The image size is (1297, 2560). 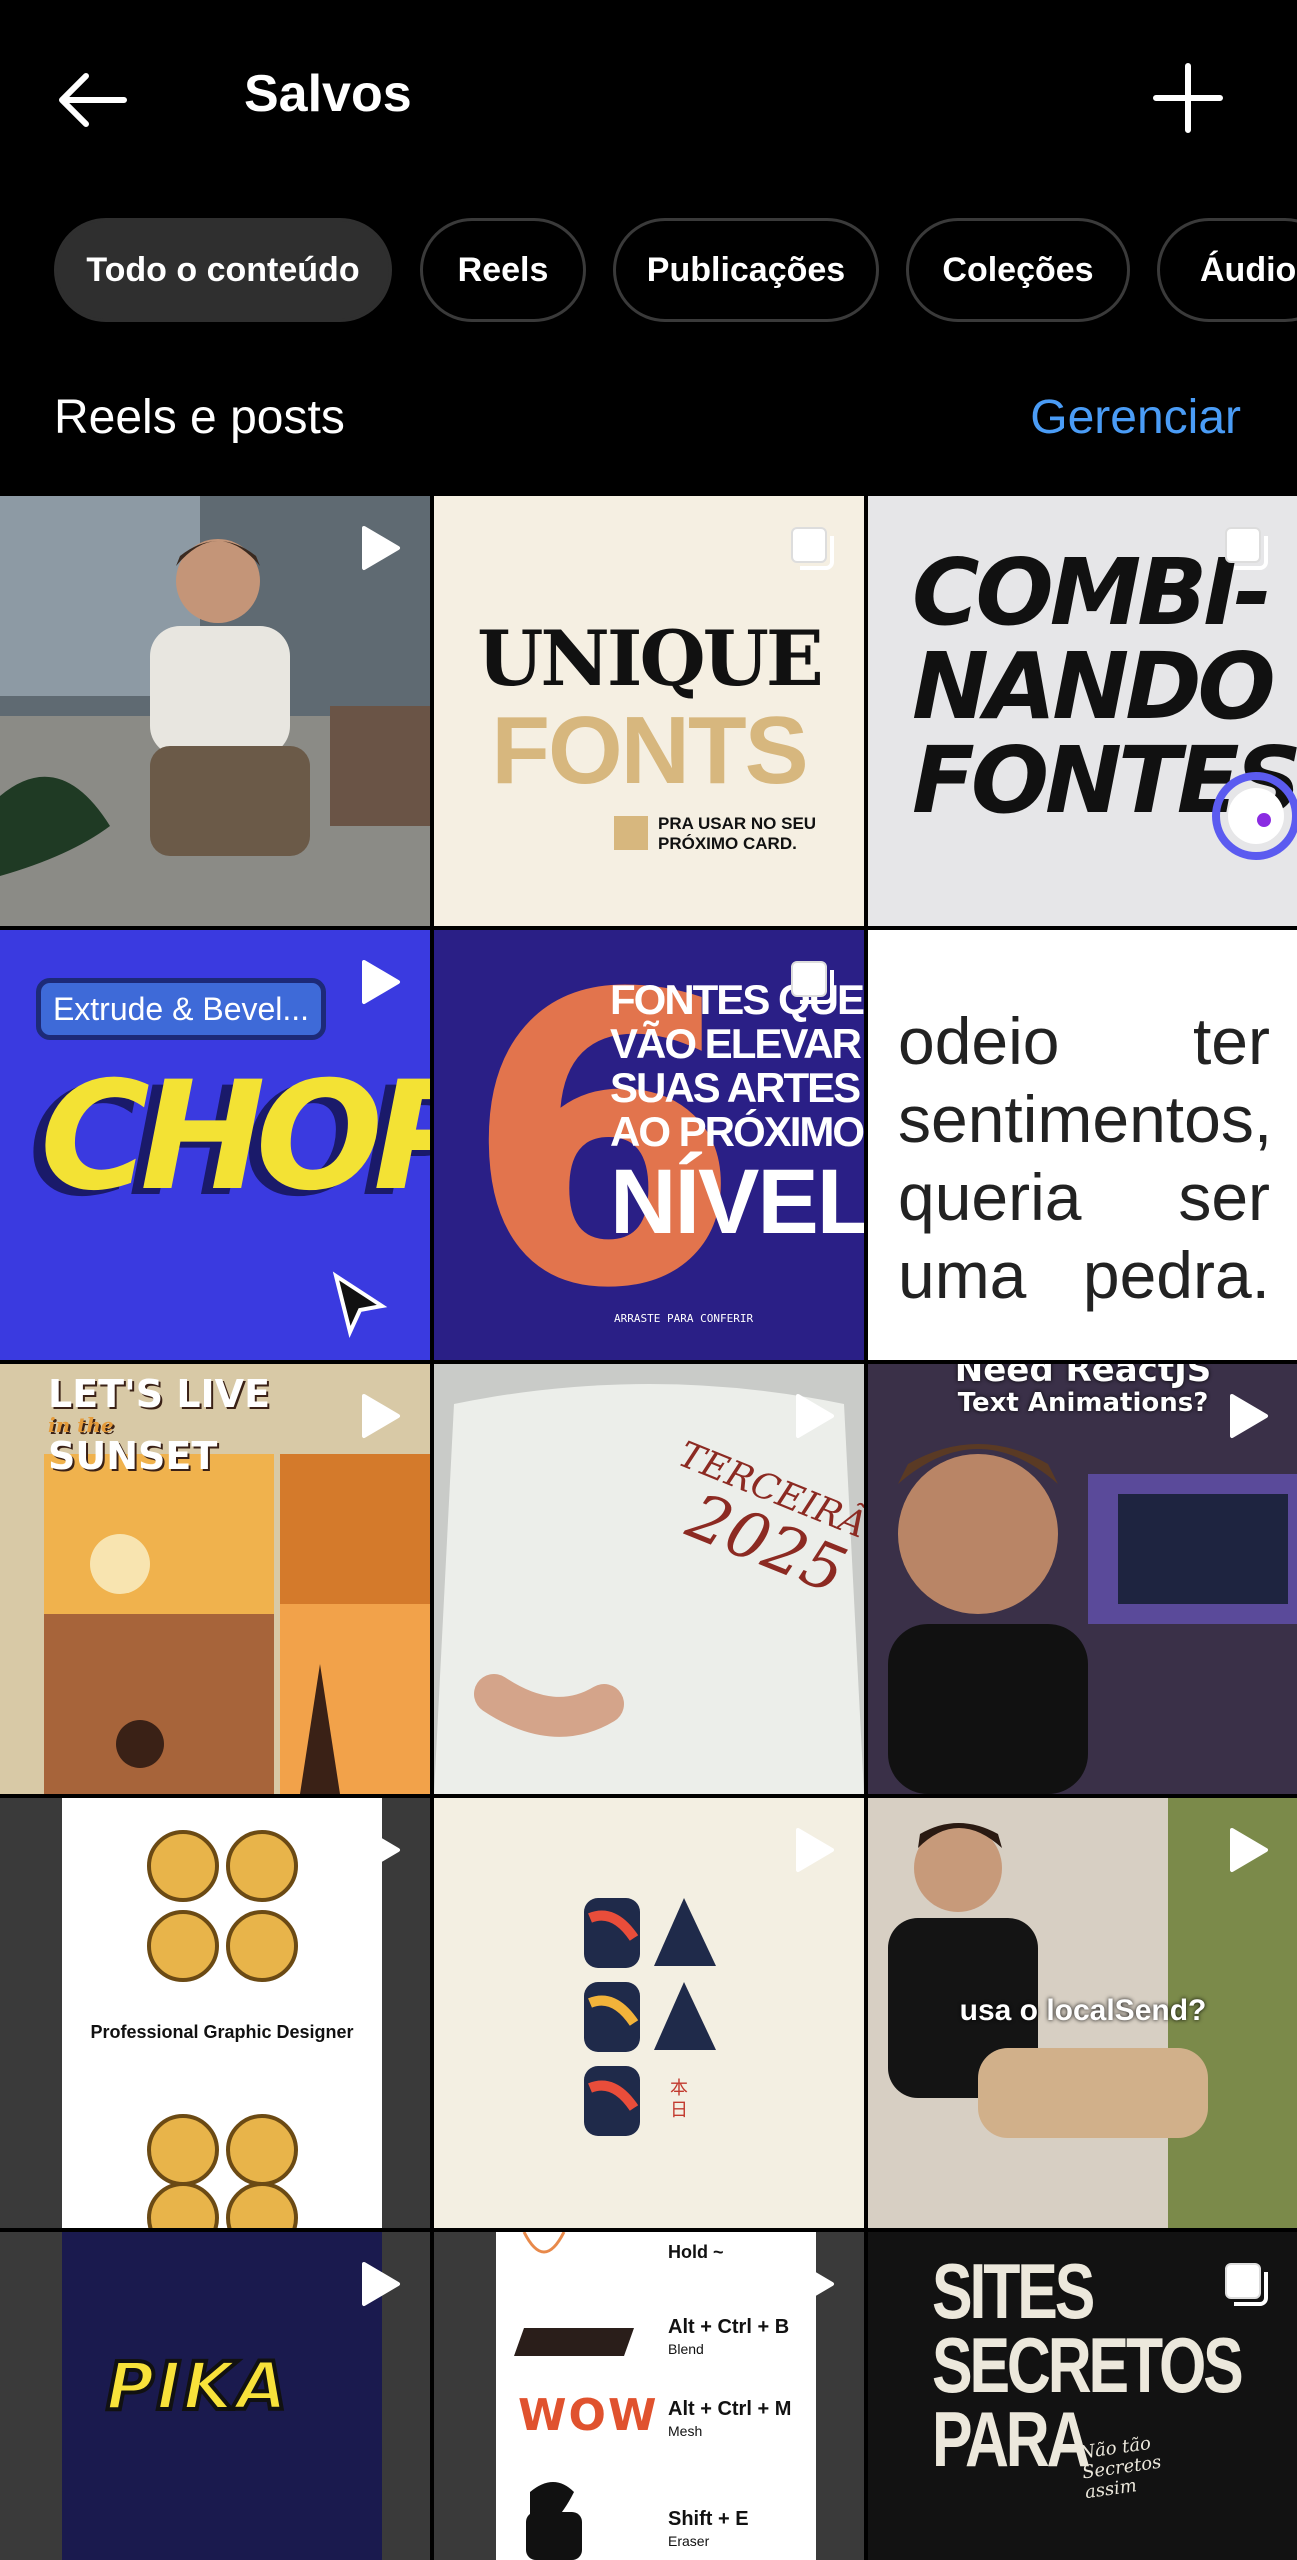 What do you see at coordinates (1227, 270) in the screenshot?
I see `chip-audio: Áudio` at bounding box center [1227, 270].